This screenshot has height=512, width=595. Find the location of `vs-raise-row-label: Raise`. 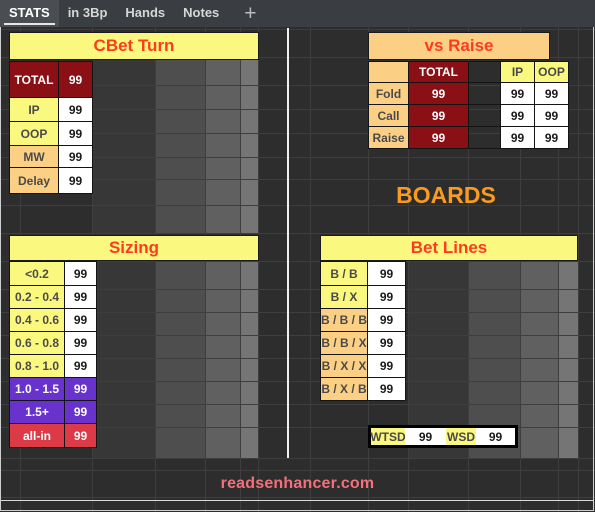

vs-raise-row-label: Raise is located at coordinates (388, 137).